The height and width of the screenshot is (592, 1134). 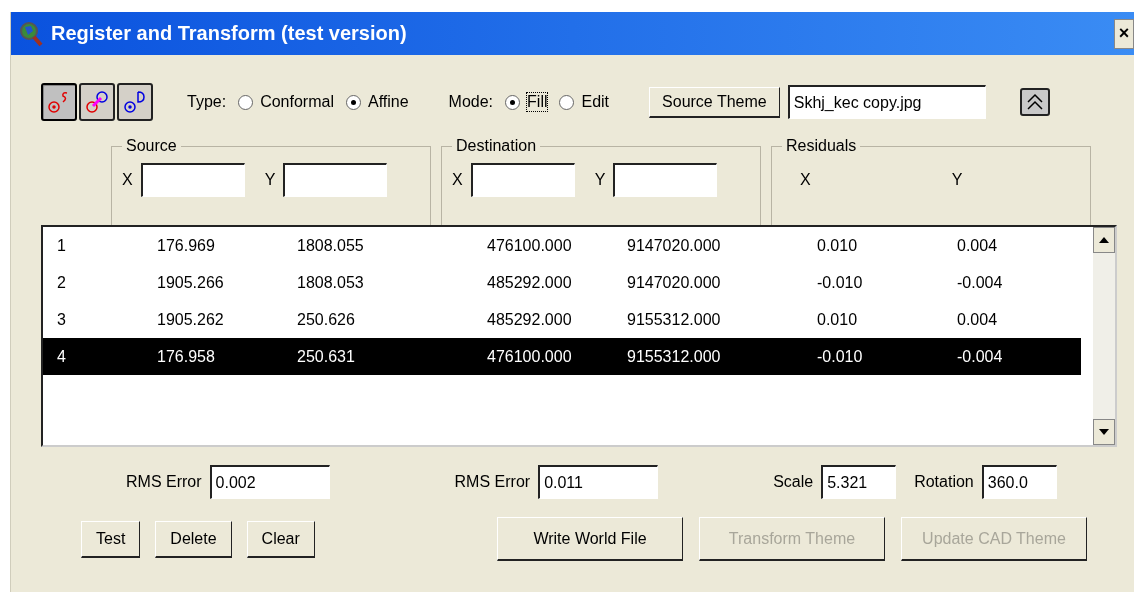 I want to click on column-header: X, so click(x=805, y=180).